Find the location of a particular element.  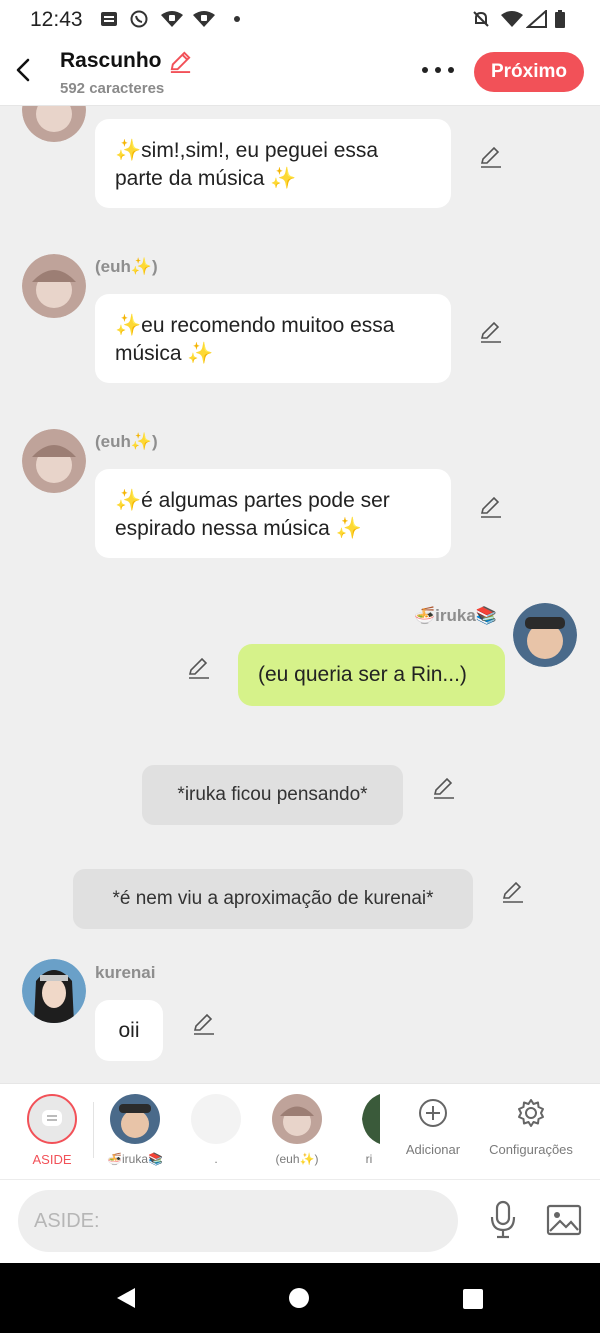

microphone-icon is located at coordinates (503, 1220).